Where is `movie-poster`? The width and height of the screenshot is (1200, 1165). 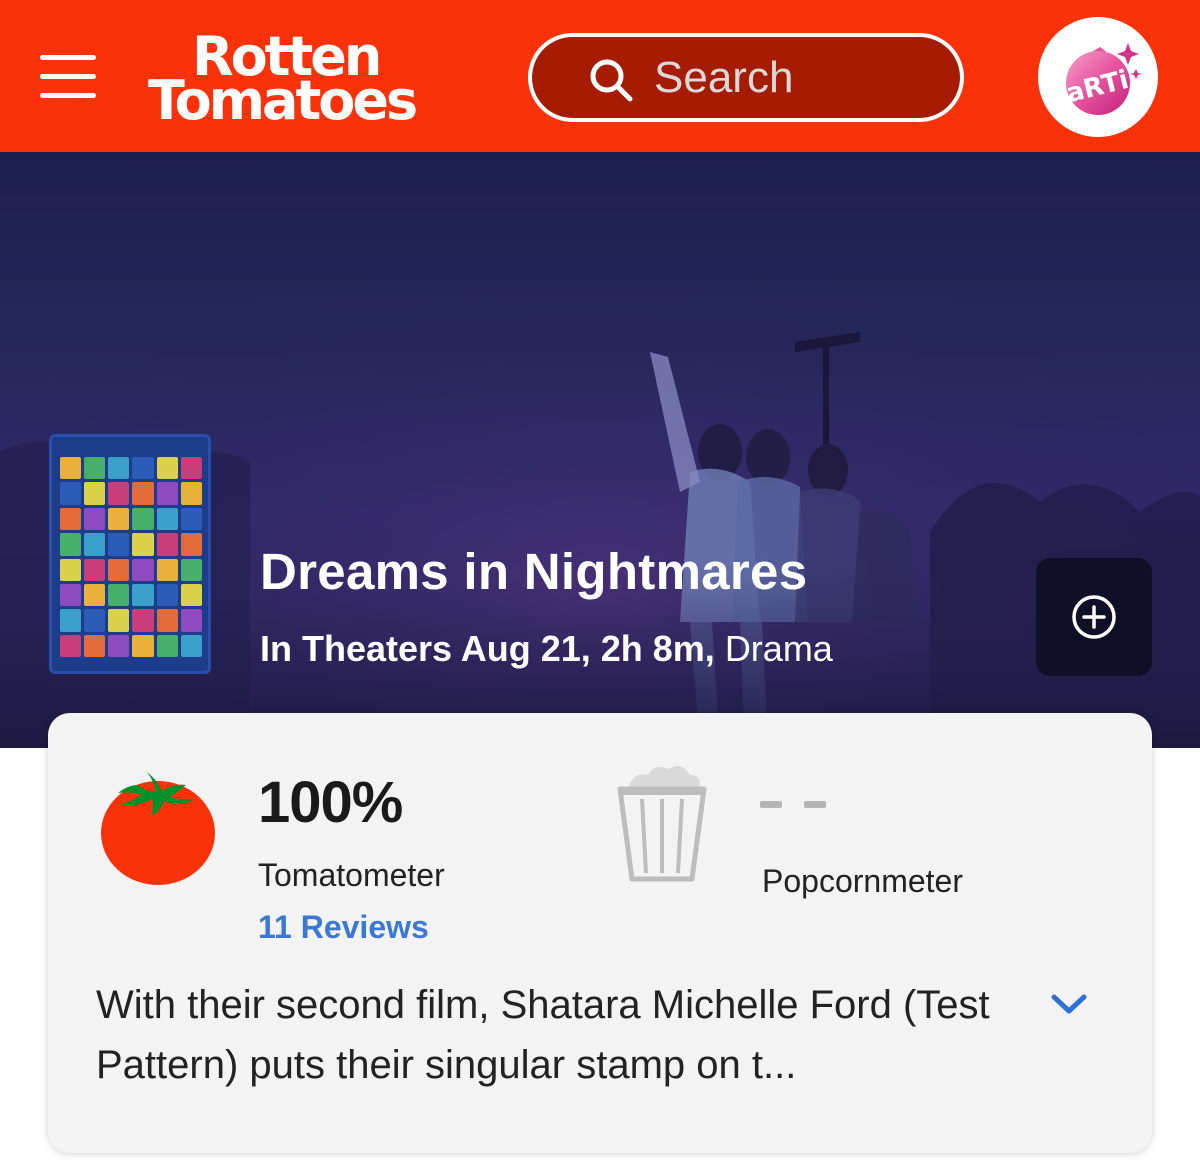
movie-poster is located at coordinates (130, 554).